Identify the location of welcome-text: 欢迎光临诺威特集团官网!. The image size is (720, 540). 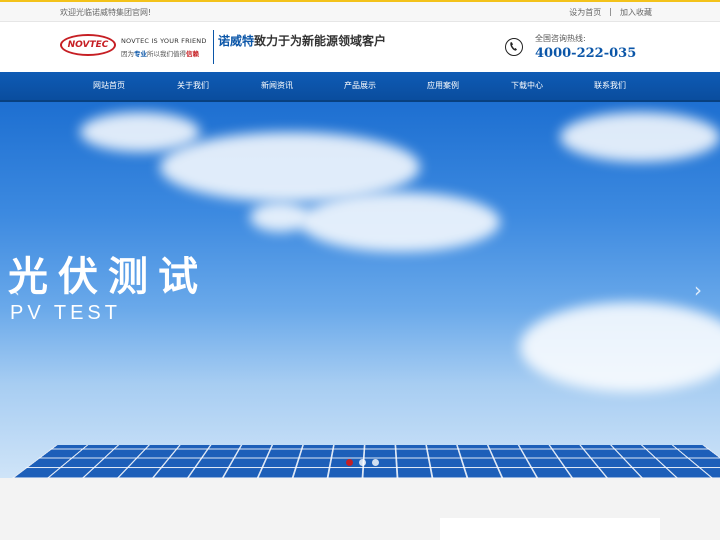
(105, 12).